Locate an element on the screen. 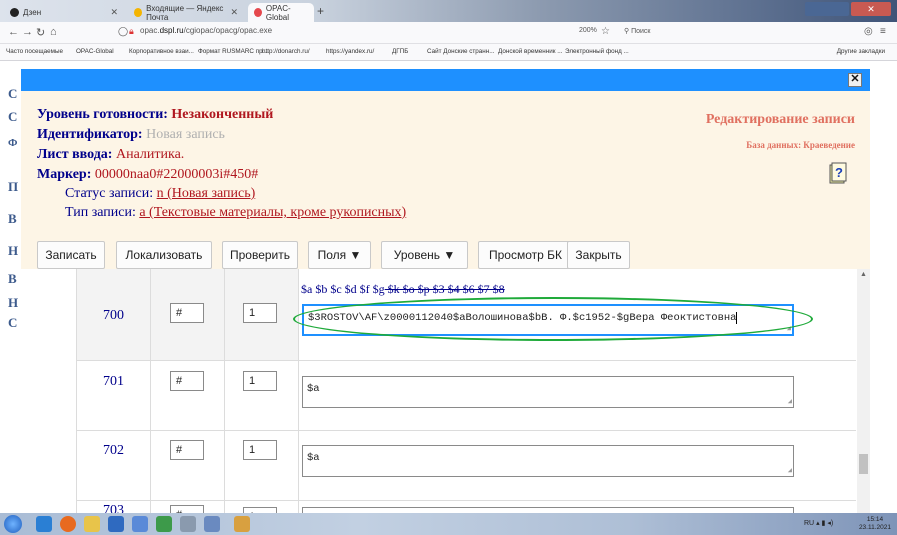 This screenshot has height=535, width=897. bookmark-item: http://donarch.ru/ is located at coordinates (286, 51).